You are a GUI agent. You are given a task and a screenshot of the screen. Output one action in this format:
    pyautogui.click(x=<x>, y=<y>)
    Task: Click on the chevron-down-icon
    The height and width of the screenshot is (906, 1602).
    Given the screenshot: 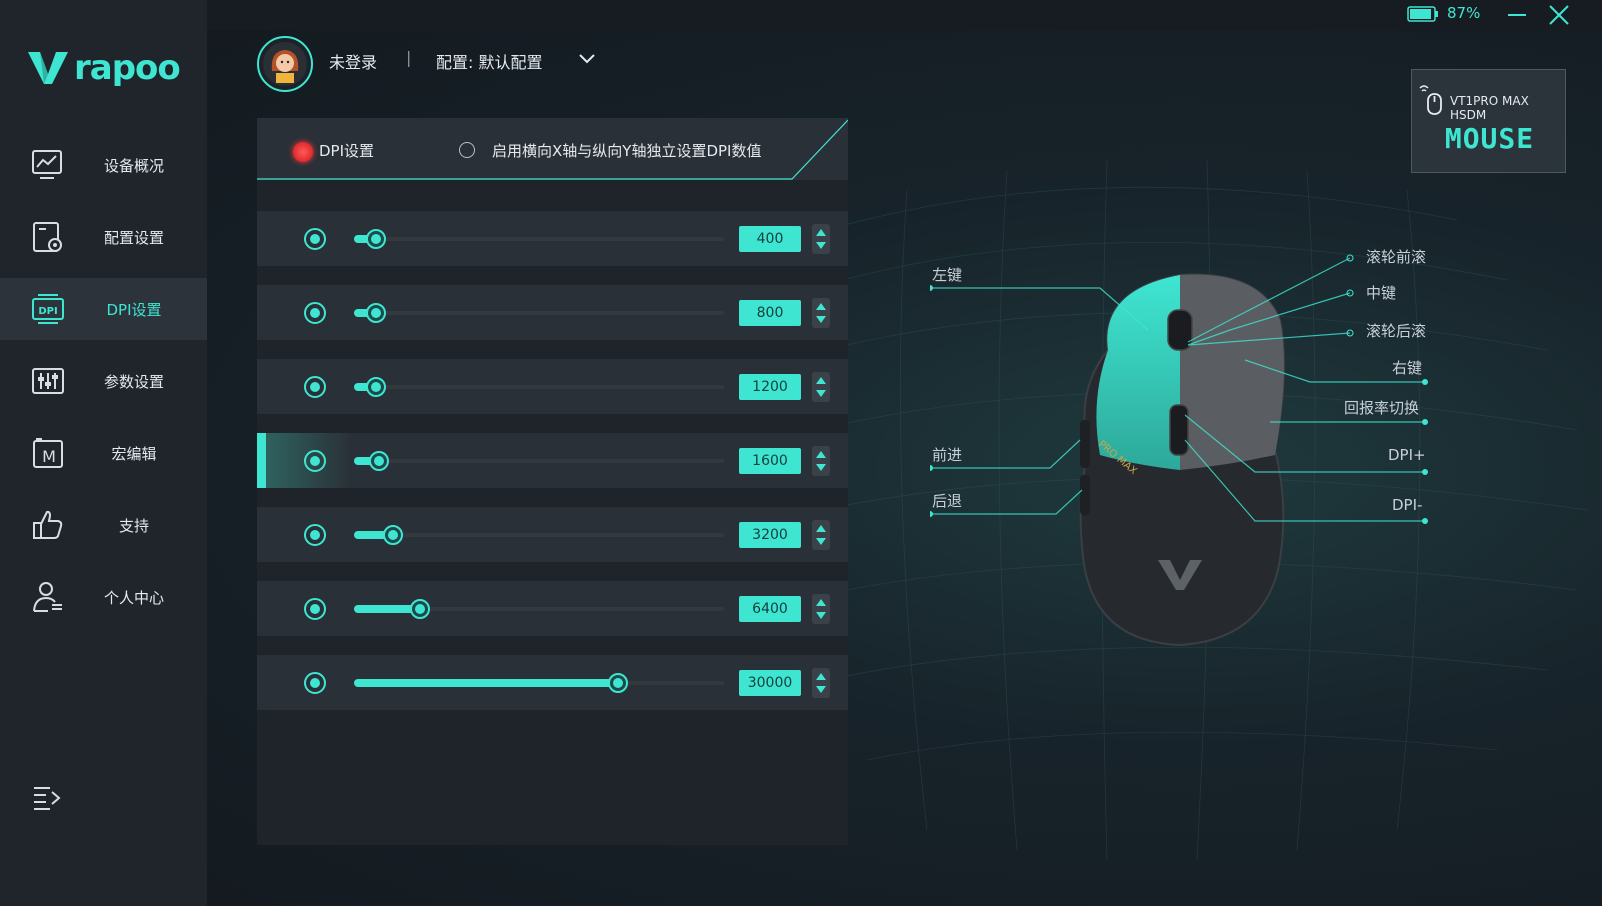 What is the action you would take?
    pyautogui.click(x=587, y=59)
    